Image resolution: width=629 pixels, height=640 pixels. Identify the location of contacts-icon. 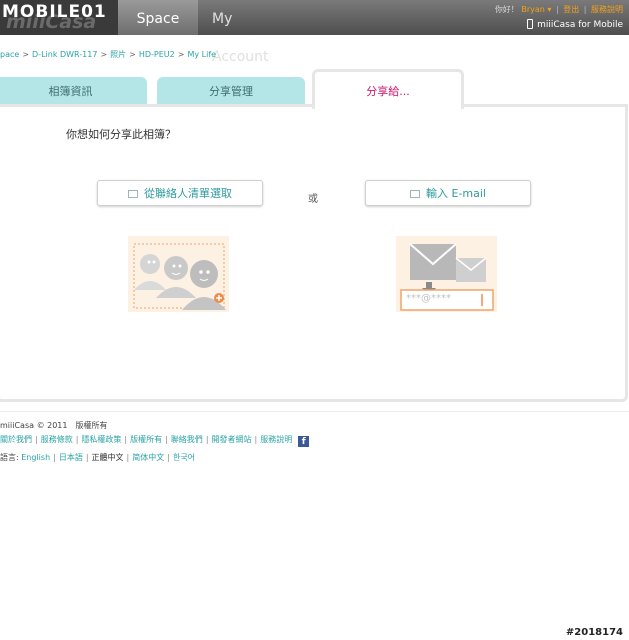
(133, 194).